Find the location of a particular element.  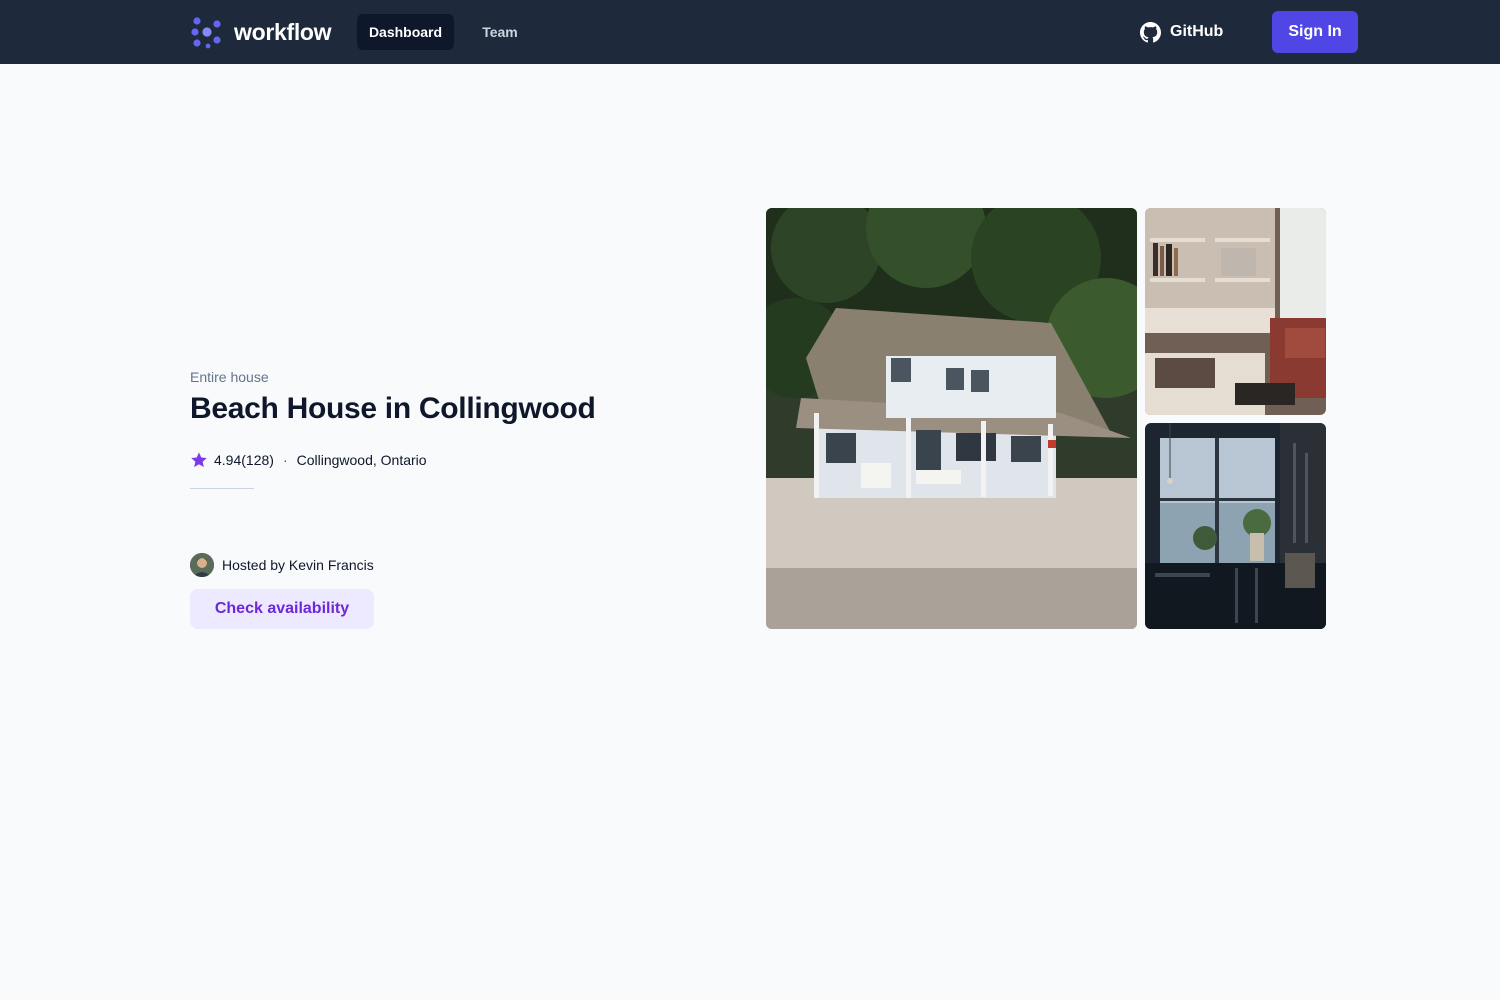

review-count: (128) is located at coordinates (257, 460).